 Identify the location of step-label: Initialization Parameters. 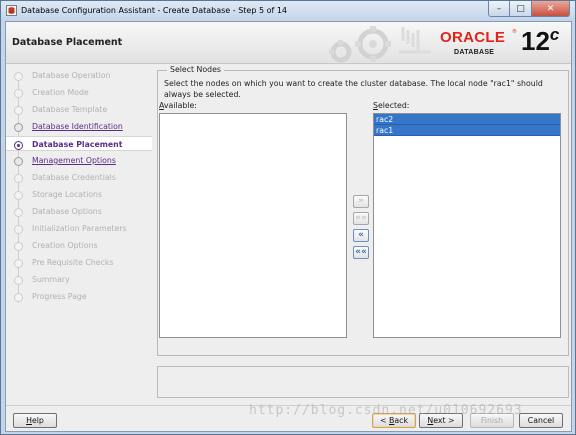
(79, 228).